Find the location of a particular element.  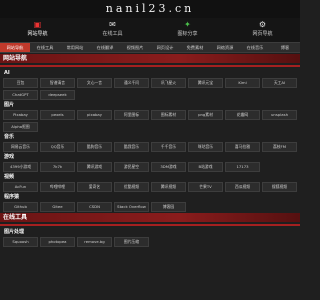

link-button: 网易云音乐 is located at coordinates (20, 147).